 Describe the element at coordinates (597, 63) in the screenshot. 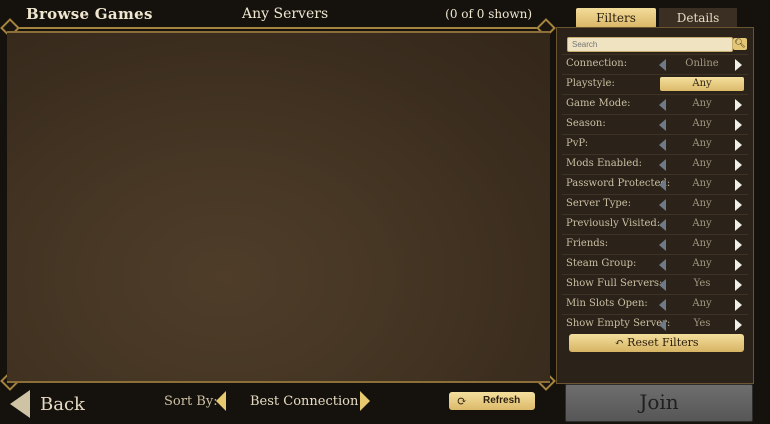

I see `filter-label: Connection:` at that location.